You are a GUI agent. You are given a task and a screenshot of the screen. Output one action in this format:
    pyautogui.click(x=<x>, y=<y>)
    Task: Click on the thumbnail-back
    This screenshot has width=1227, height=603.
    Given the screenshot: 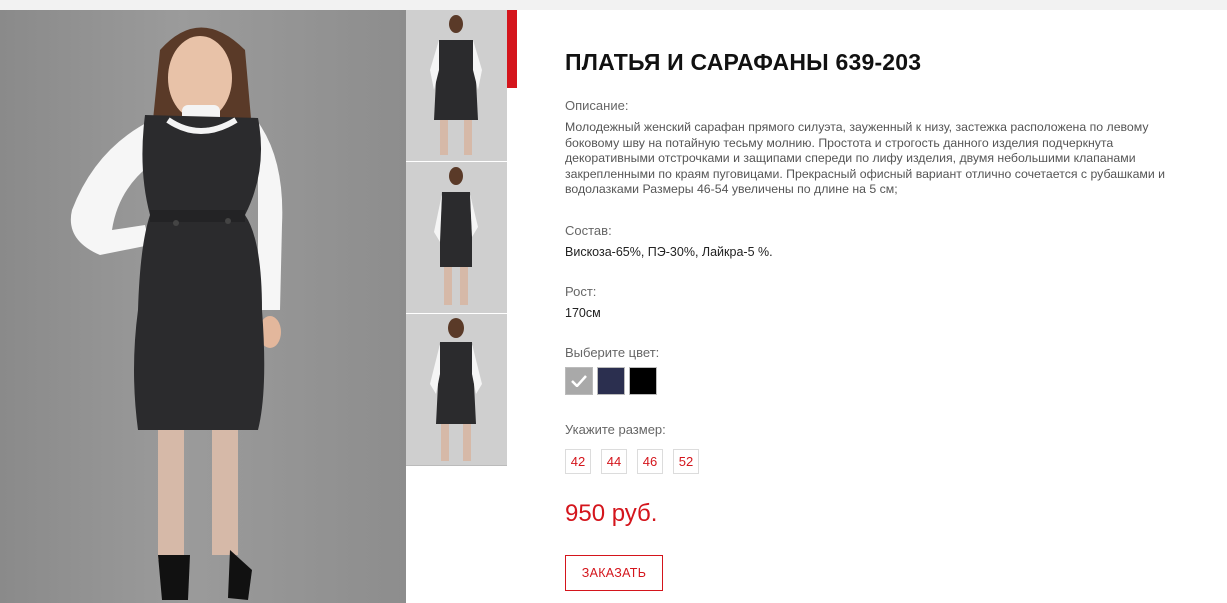 What is the action you would take?
    pyautogui.click(x=456, y=389)
    